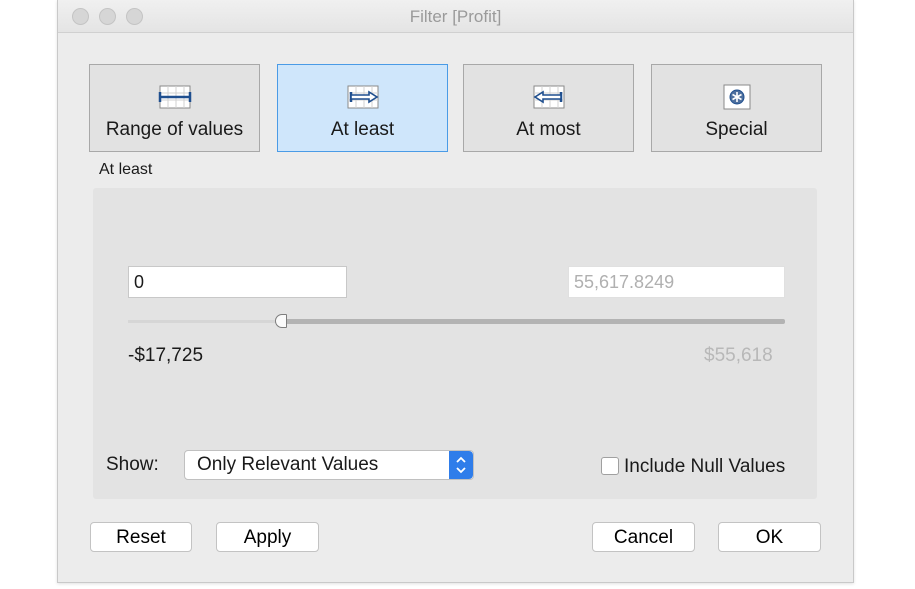  I want to click on cancel-button: Cancel, so click(643, 537).